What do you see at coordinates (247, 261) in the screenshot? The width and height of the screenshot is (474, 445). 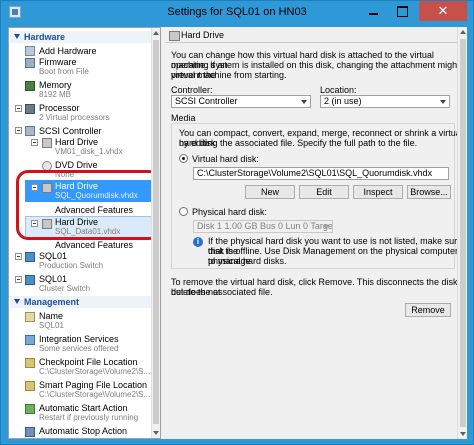 I see `physical-note-line-3: physical hard disks.` at bounding box center [247, 261].